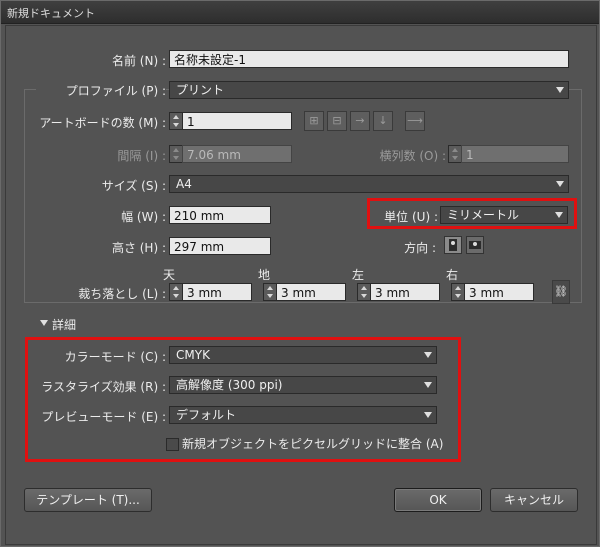  What do you see at coordinates (405, 292) in the screenshot?
I see `bleed-left-input: 3 mm` at bounding box center [405, 292].